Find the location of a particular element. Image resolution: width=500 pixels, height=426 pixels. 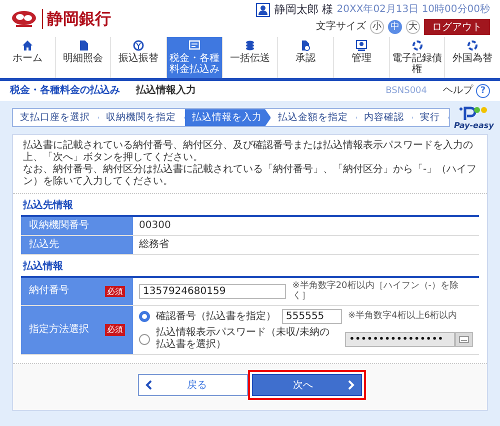

row-value: 00300 is located at coordinates (155, 226).